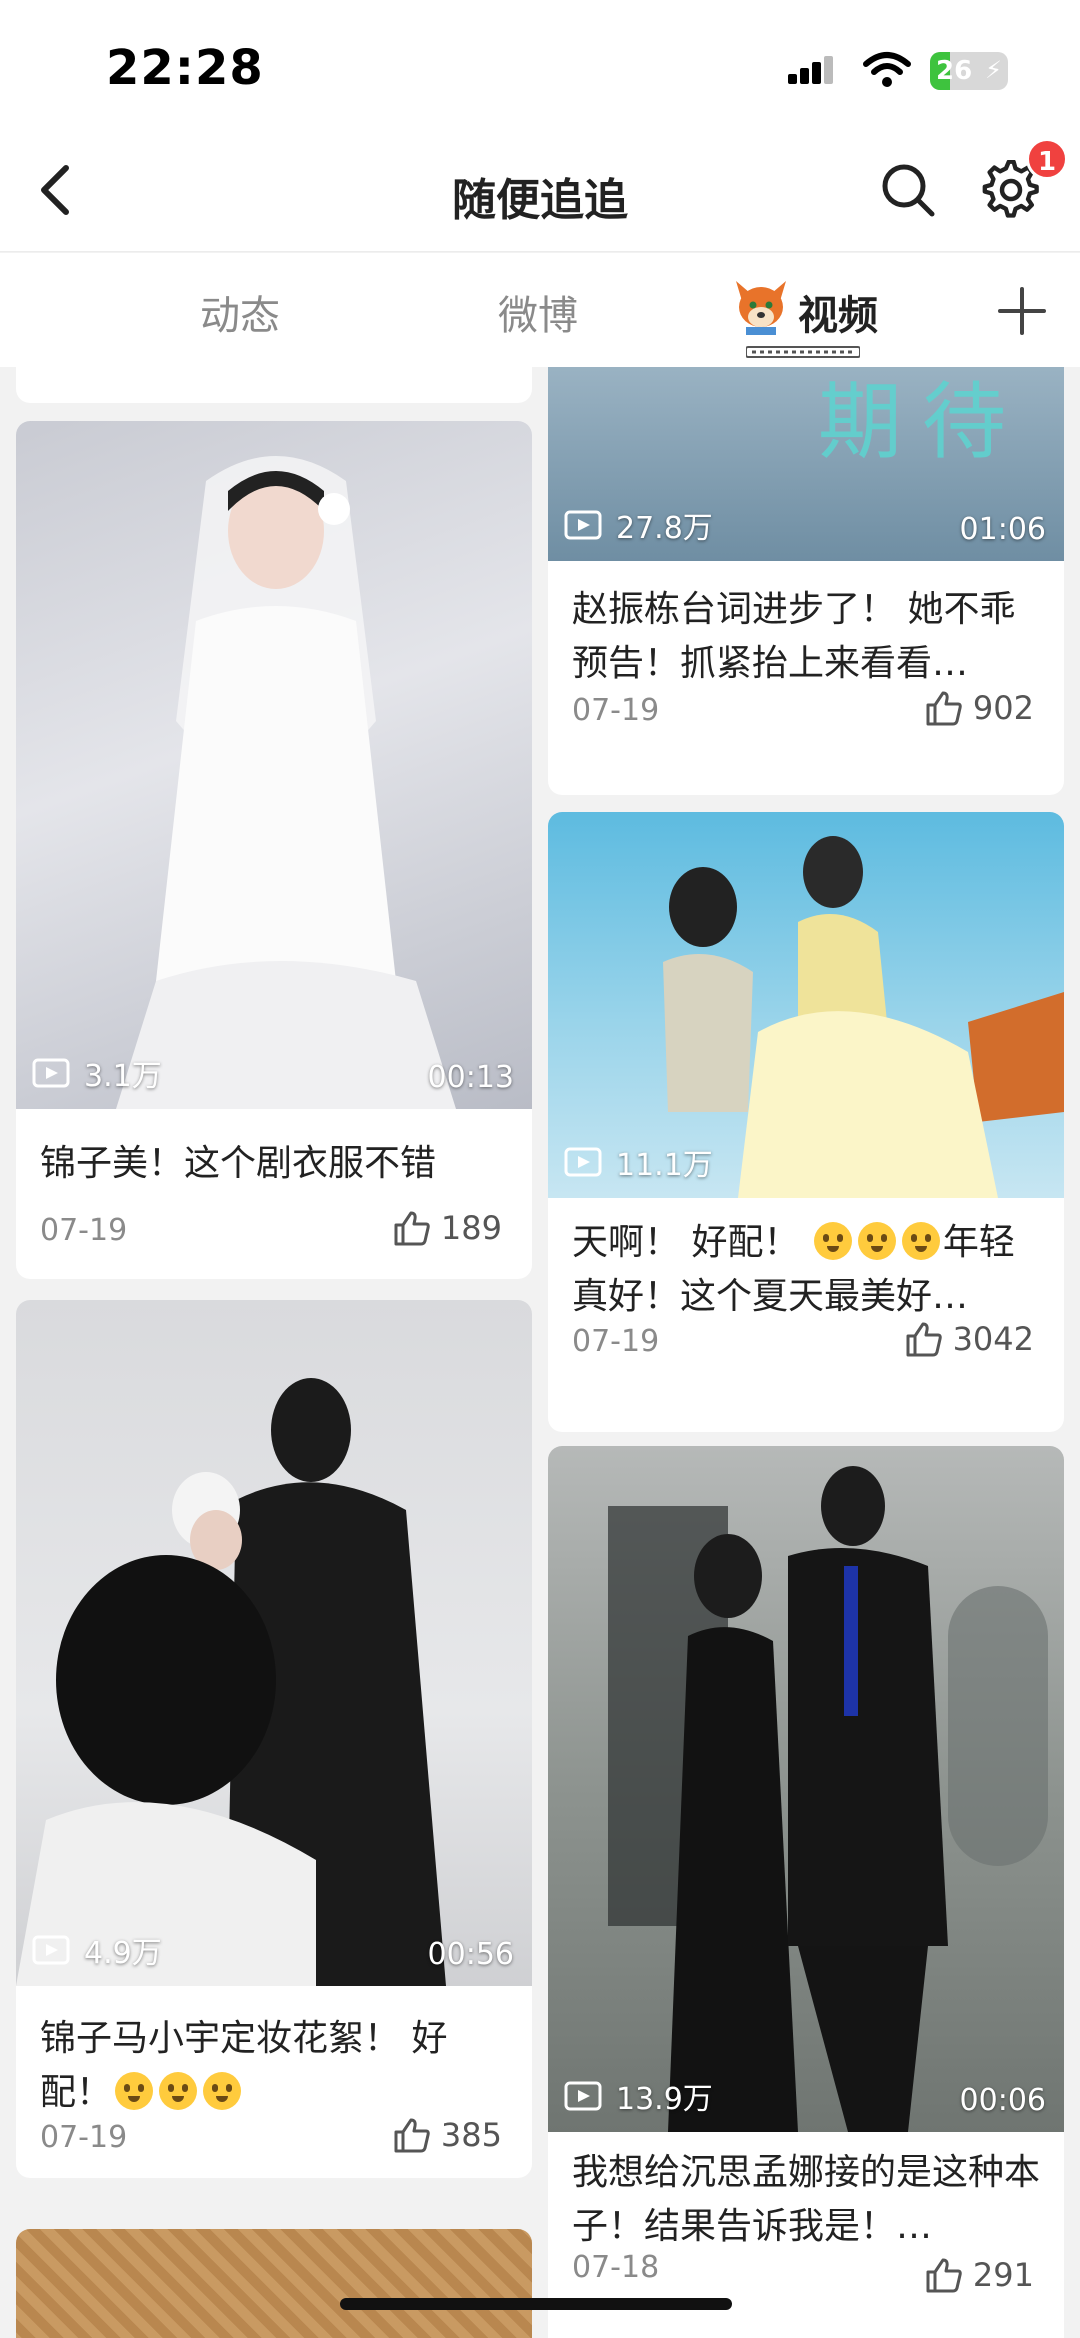 Image resolution: width=1080 pixels, height=2338 pixels. Describe the element at coordinates (664, 2099) in the screenshot. I see `view-count-text: 13.9万` at that location.